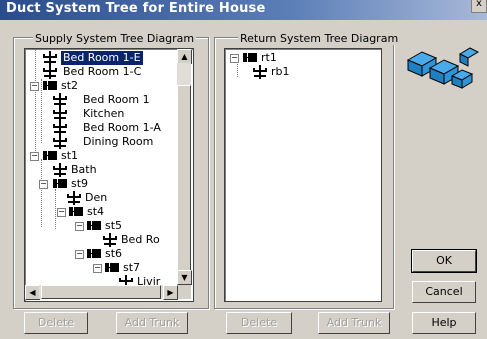 The height and width of the screenshot is (339, 487). I want to click on list-item: Bed Room 1, so click(109, 100).